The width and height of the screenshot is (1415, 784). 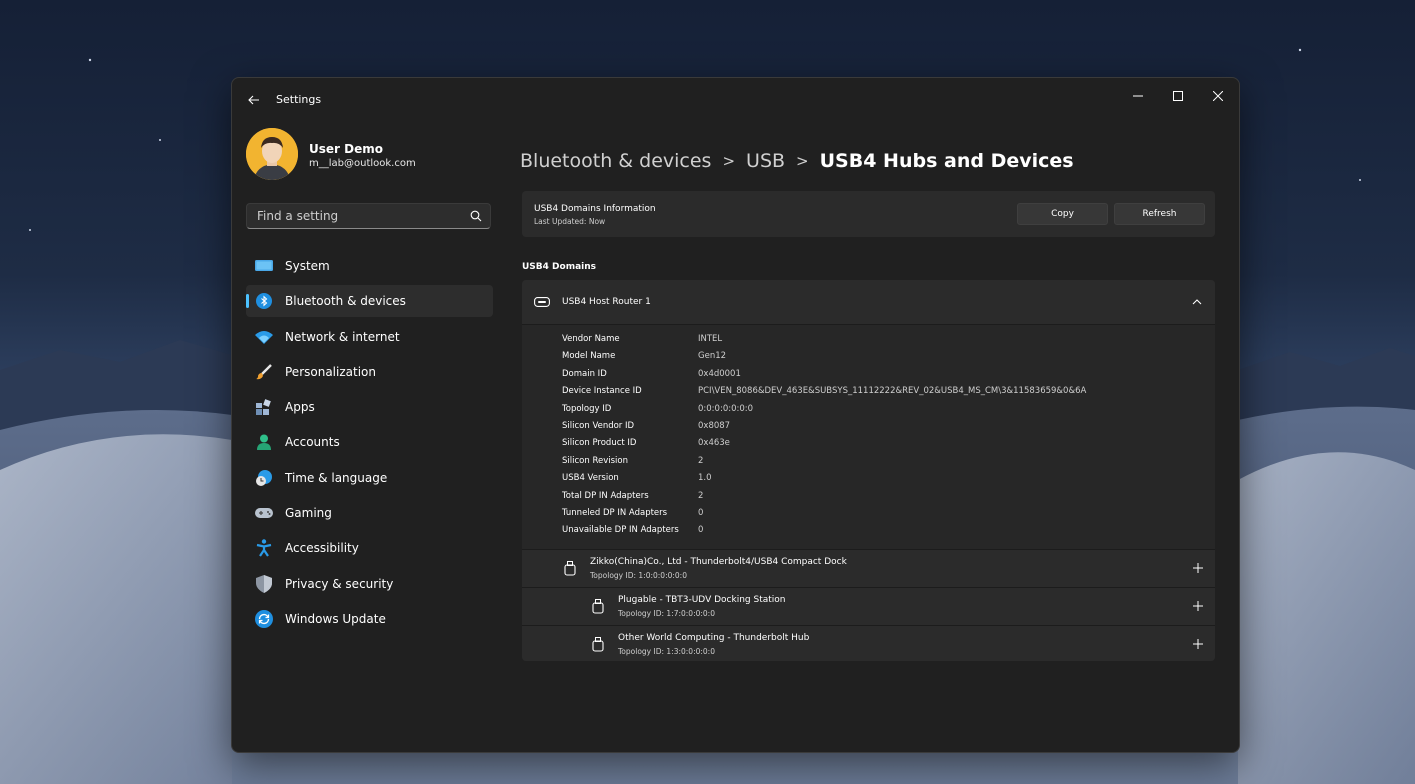 What do you see at coordinates (946, 161) in the screenshot?
I see `page-title: USB4 Hubs and Devices` at bounding box center [946, 161].